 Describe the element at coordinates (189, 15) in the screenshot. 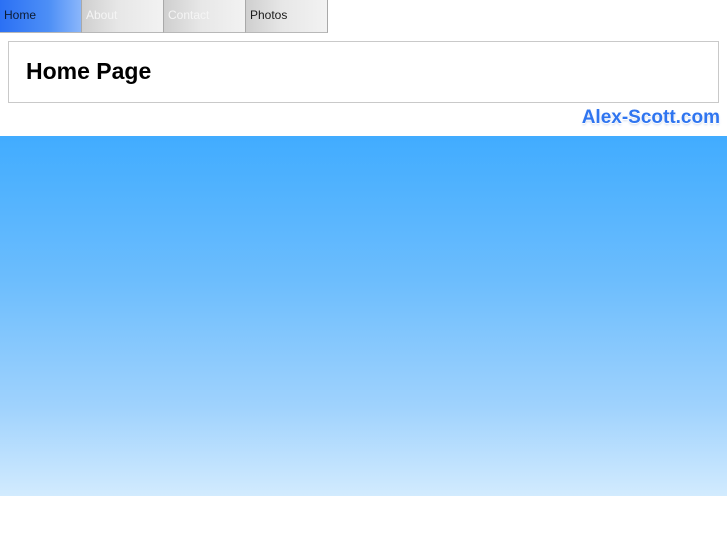

I see `tab-contact-label: Contact` at that location.